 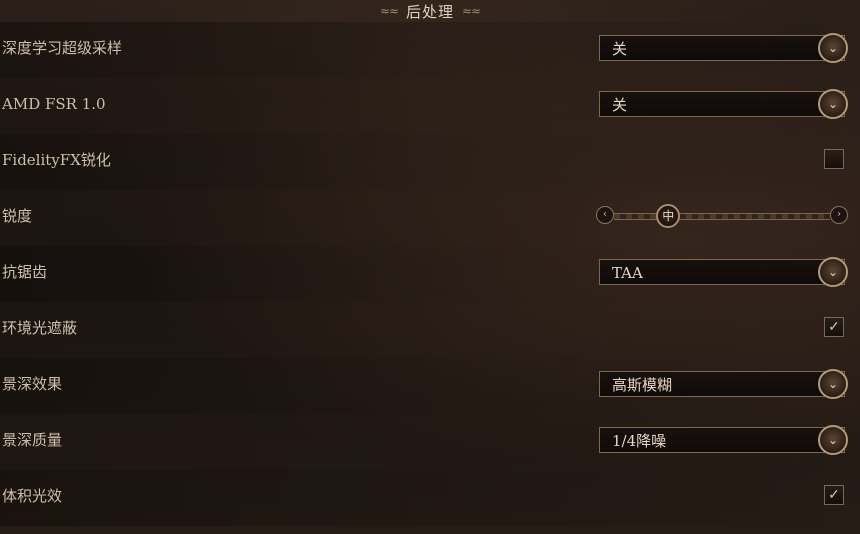 I want to click on ambient-occlusion-checkbox: ✓, so click(x=834, y=327).